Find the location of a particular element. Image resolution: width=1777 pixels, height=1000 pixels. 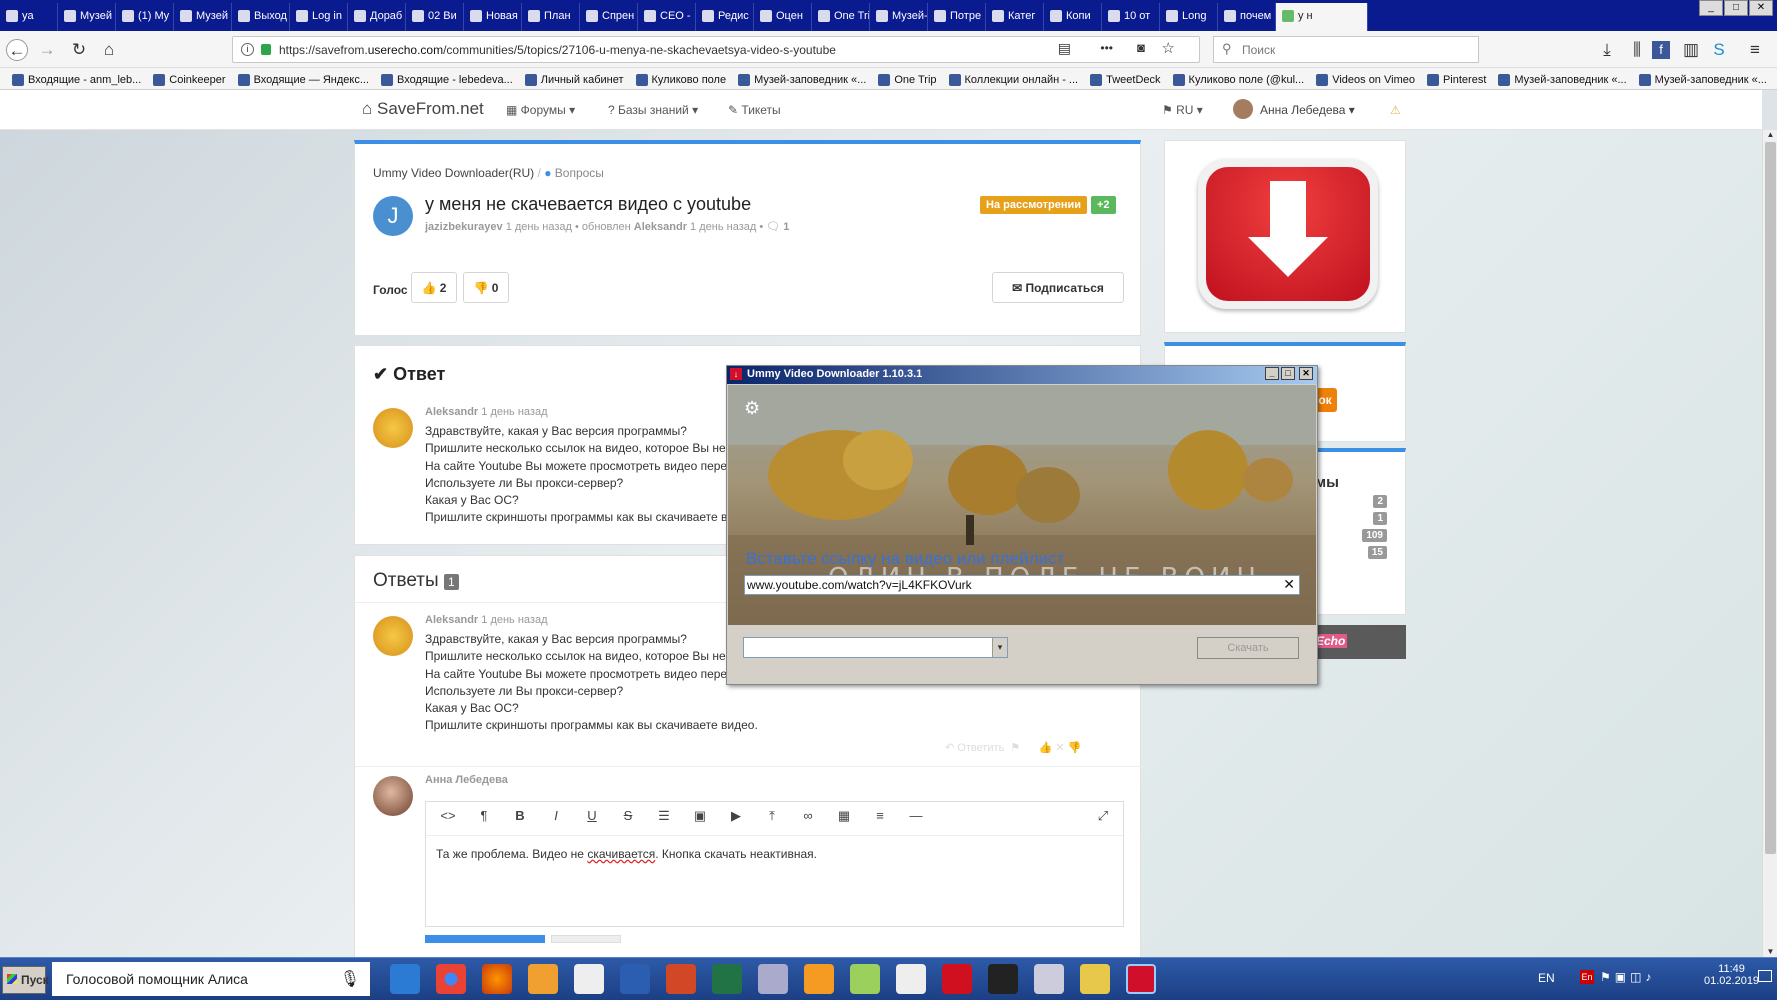

powerpoint-icon is located at coordinates (681, 979).